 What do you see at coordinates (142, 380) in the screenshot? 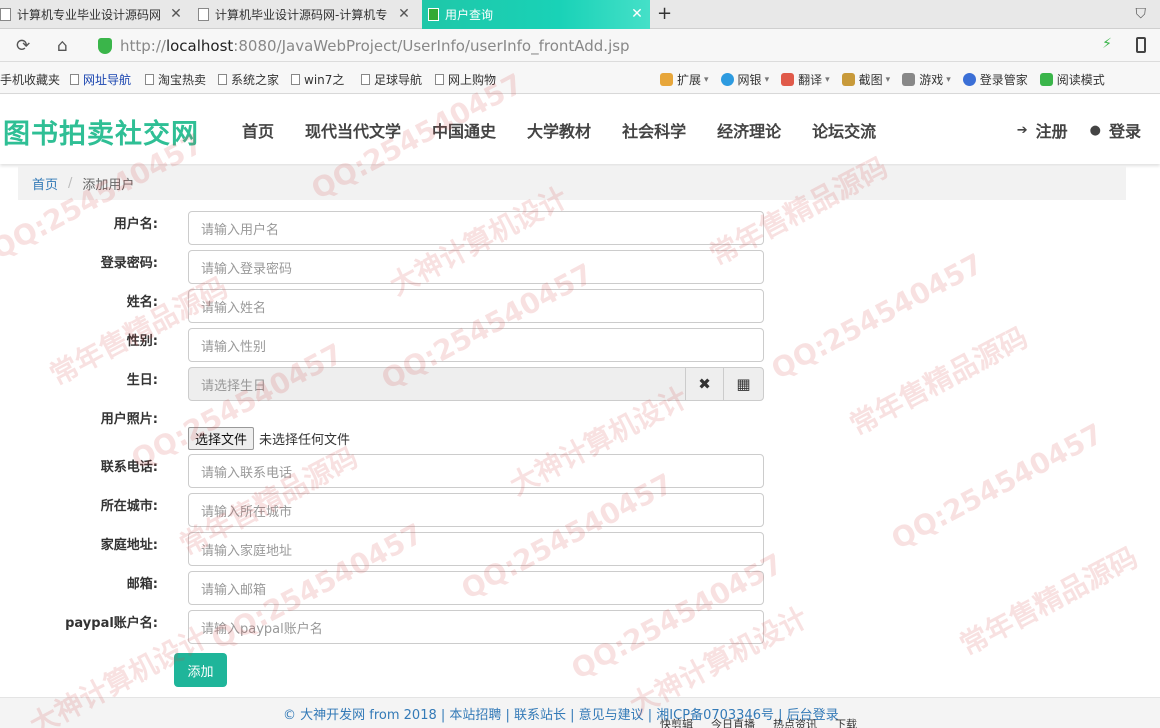
I see `birthday-label: 生日:` at bounding box center [142, 380].